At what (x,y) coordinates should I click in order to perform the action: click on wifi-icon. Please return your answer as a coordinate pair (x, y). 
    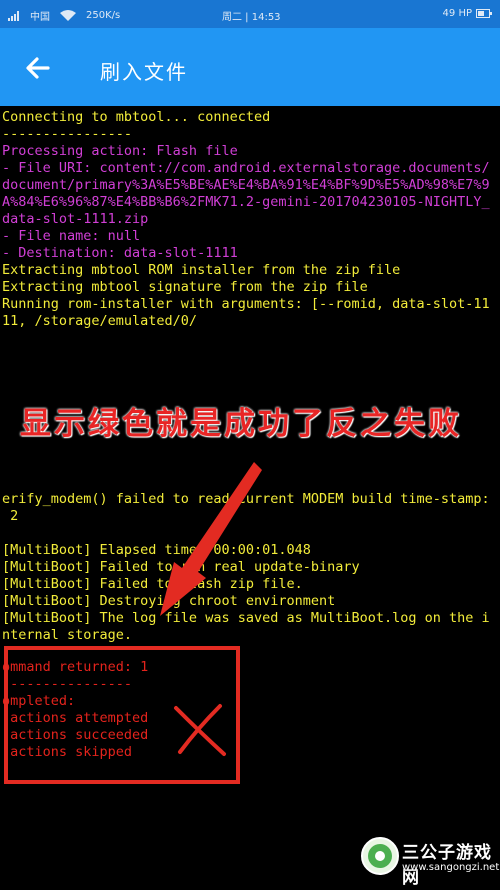
    Looking at the image, I should click on (68, 15).